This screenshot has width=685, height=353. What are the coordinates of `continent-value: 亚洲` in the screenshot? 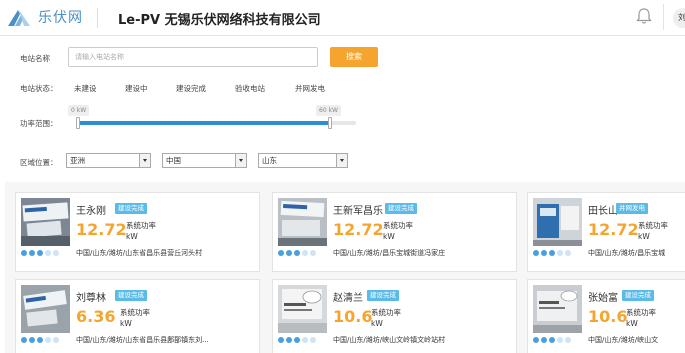 It's located at (77, 160).